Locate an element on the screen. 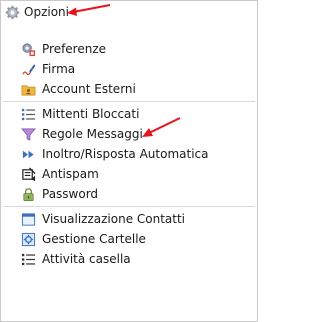 The image size is (320, 322). menu-item-preferenze: Preferenze is located at coordinates (129, 49).